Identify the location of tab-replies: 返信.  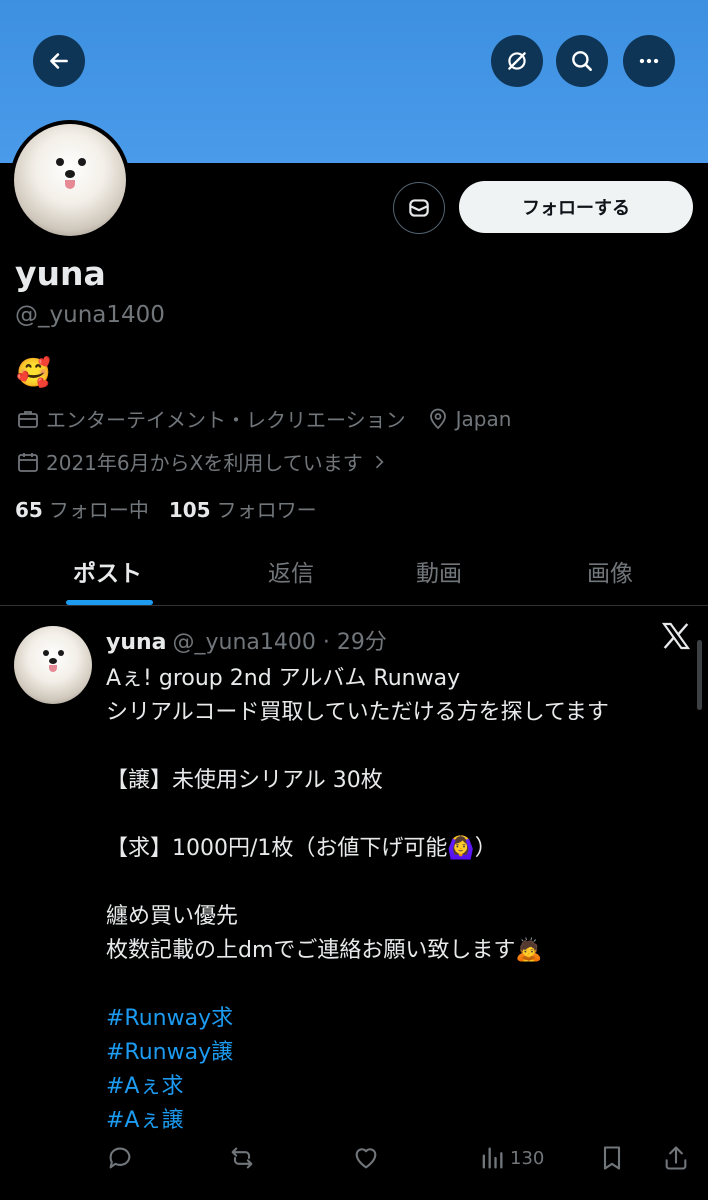
(291, 571).